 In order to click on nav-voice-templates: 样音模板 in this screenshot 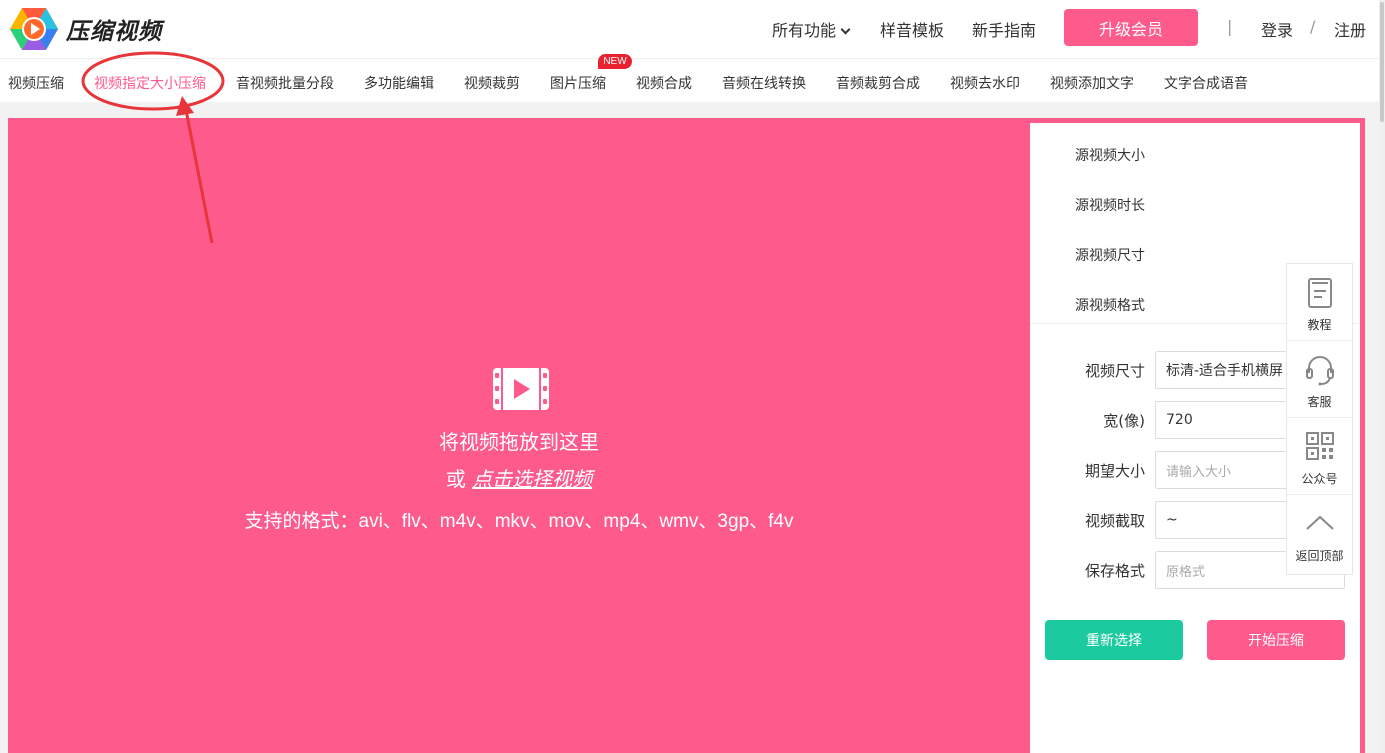, I will do `click(912, 29)`.